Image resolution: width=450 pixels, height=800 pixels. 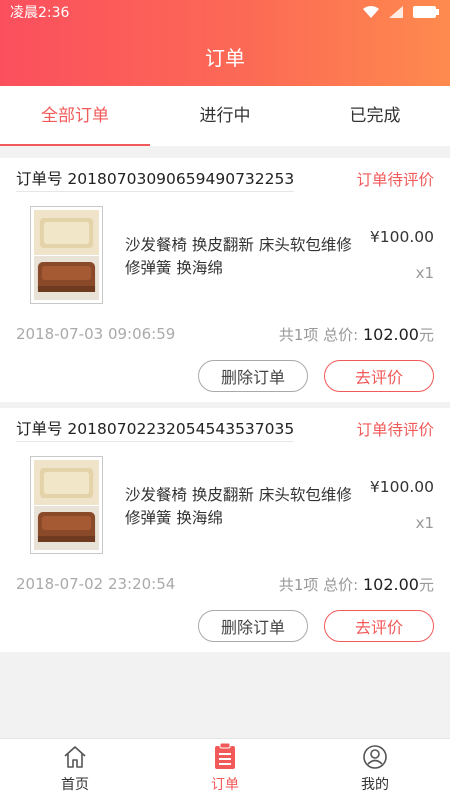 What do you see at coordinates (375, 757) in the screenshot?
I see `user-icon` at bounding box center [375, 757].